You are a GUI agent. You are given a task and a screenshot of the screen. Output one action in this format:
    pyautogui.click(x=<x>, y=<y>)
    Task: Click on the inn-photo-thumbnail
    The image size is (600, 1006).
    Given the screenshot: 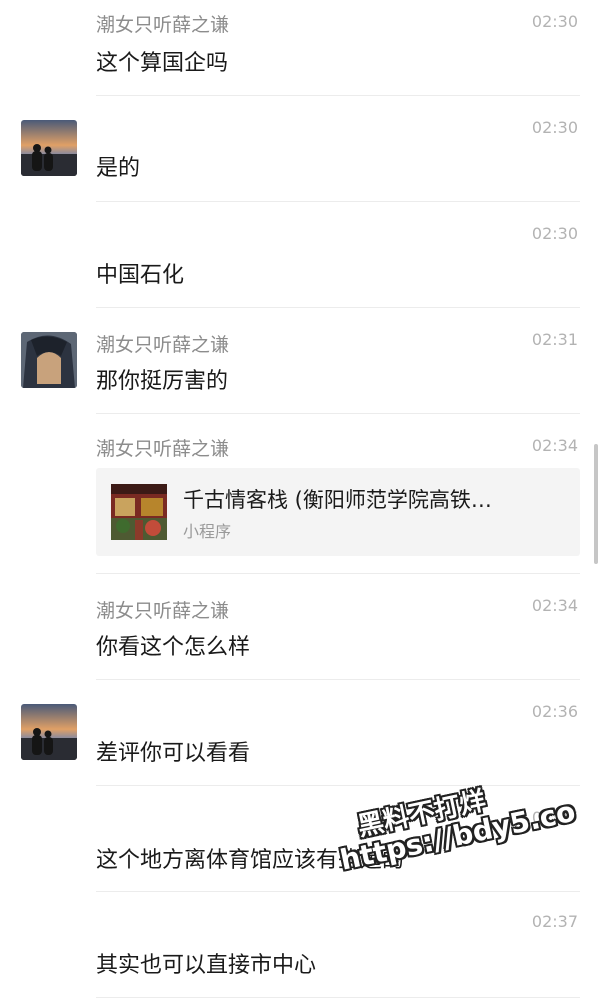 What is the action you would take?
    pyautogui.click(x=139, y=512)
    